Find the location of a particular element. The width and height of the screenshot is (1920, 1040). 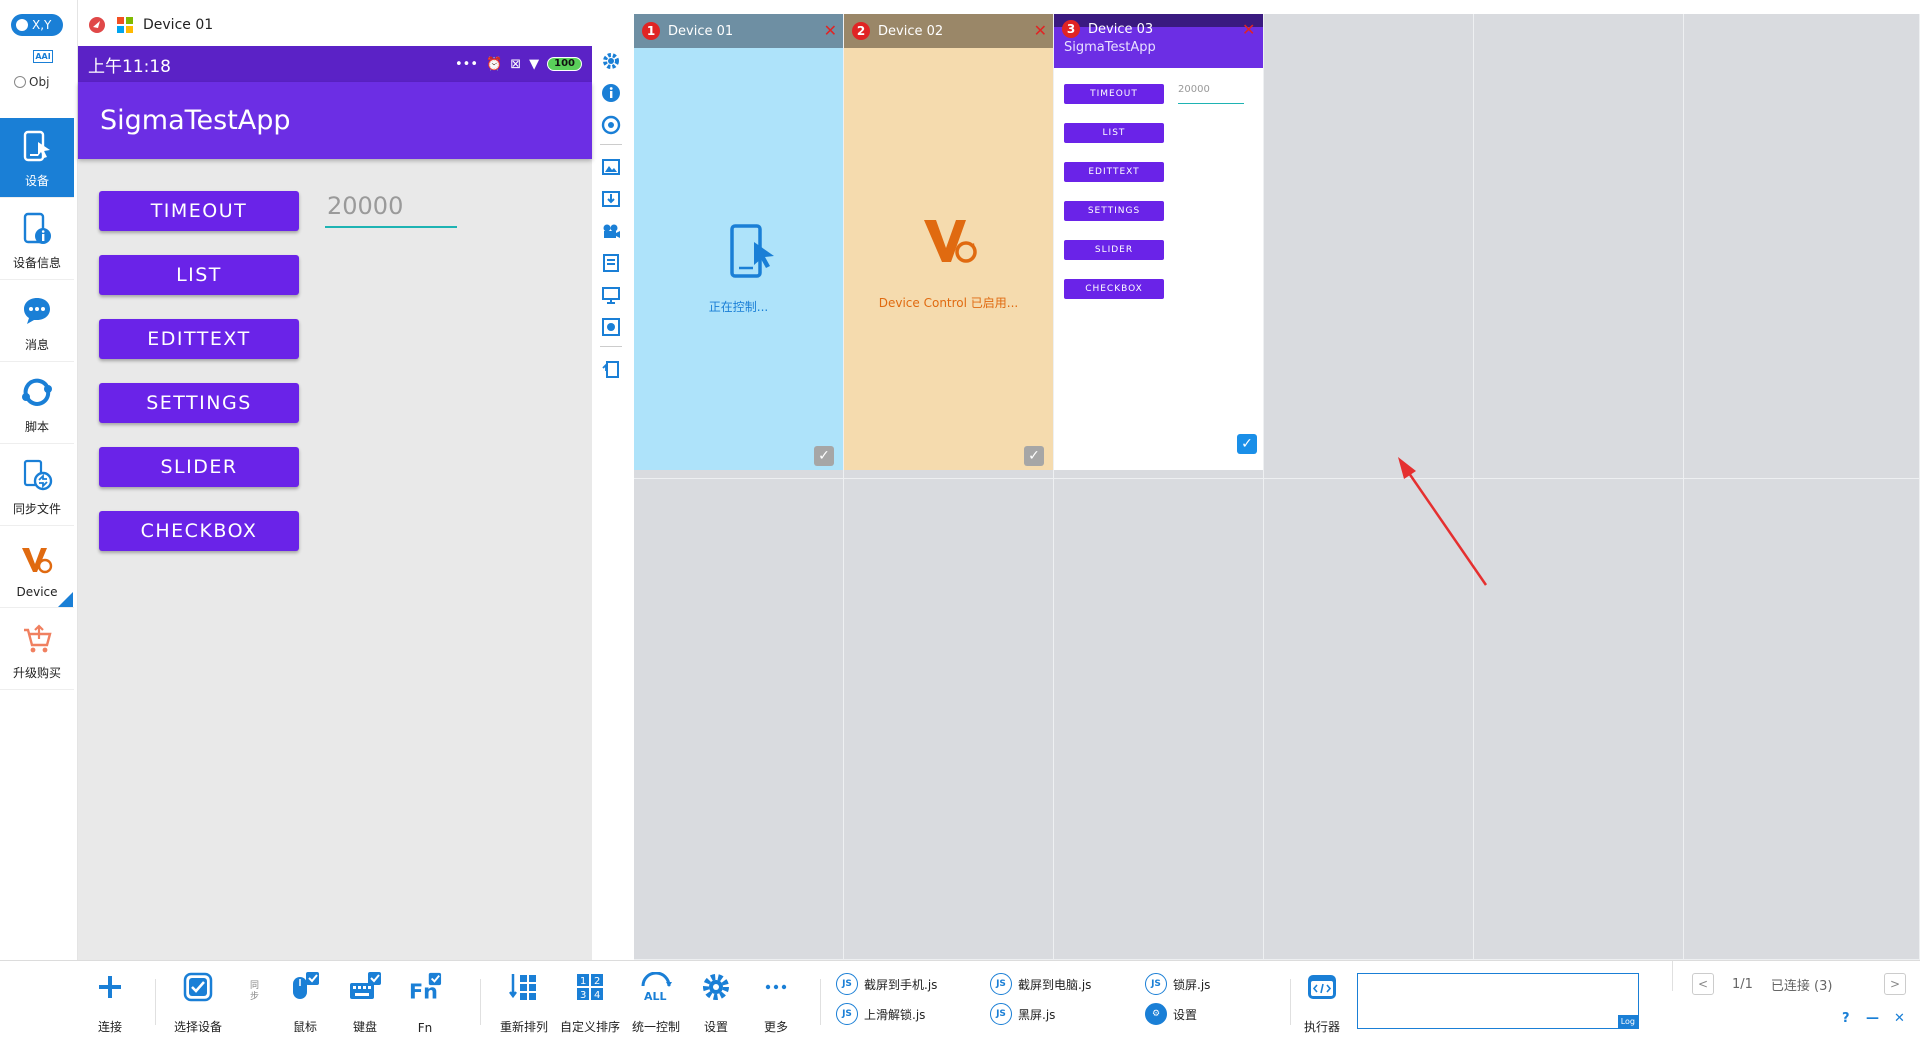

more-button: 更多 is located at coordinates (776, 1002).